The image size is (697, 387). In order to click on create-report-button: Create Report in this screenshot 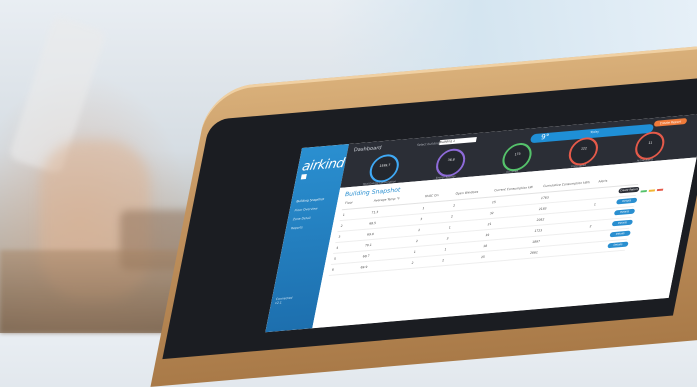, I will do `click(670, 122)`.